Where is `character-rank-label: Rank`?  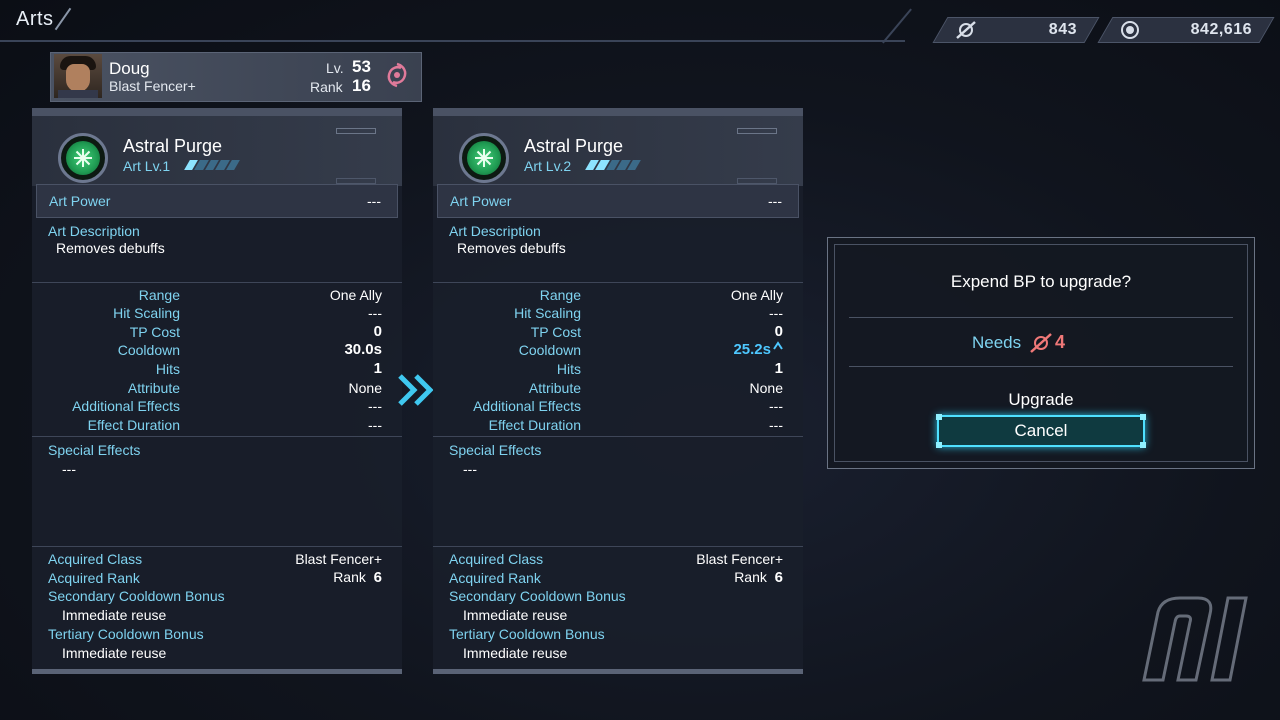
character-rank-label: Rank is located at coordinates (326, 87).